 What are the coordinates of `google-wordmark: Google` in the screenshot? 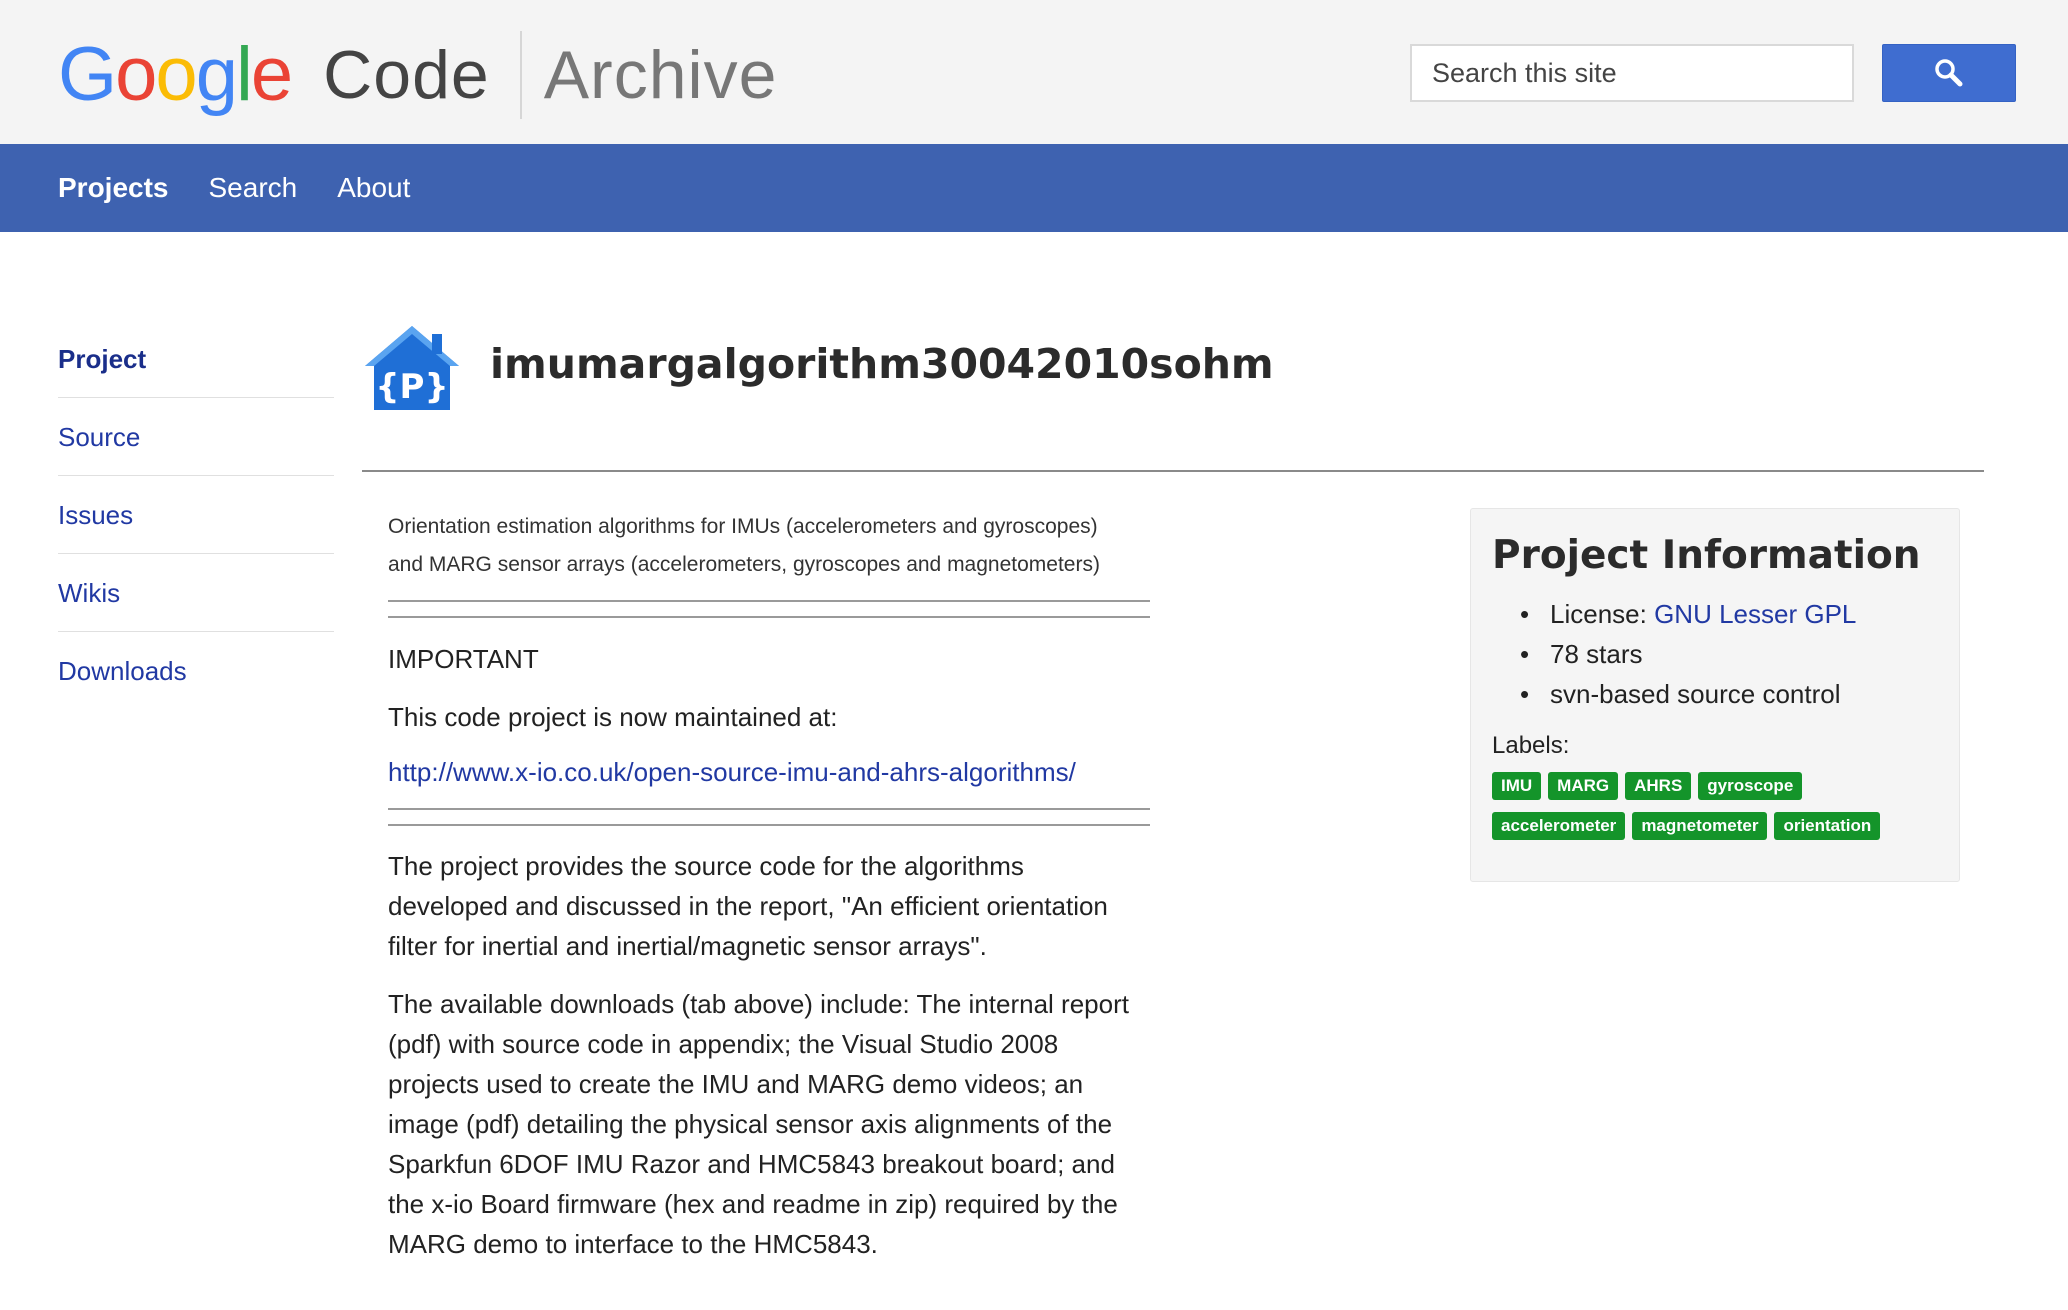 It's located at (175, 74).